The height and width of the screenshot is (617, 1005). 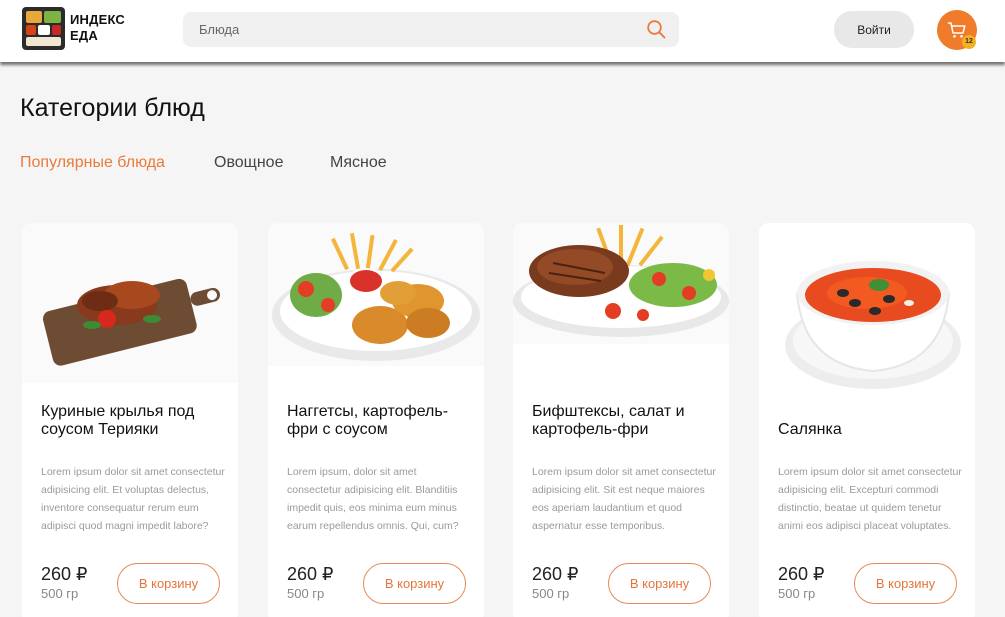 What do you see at coordinates (98, 19) in the screenshot?
I see `logo-line1: ИНДЕКС` at bounding box center [98, 19].